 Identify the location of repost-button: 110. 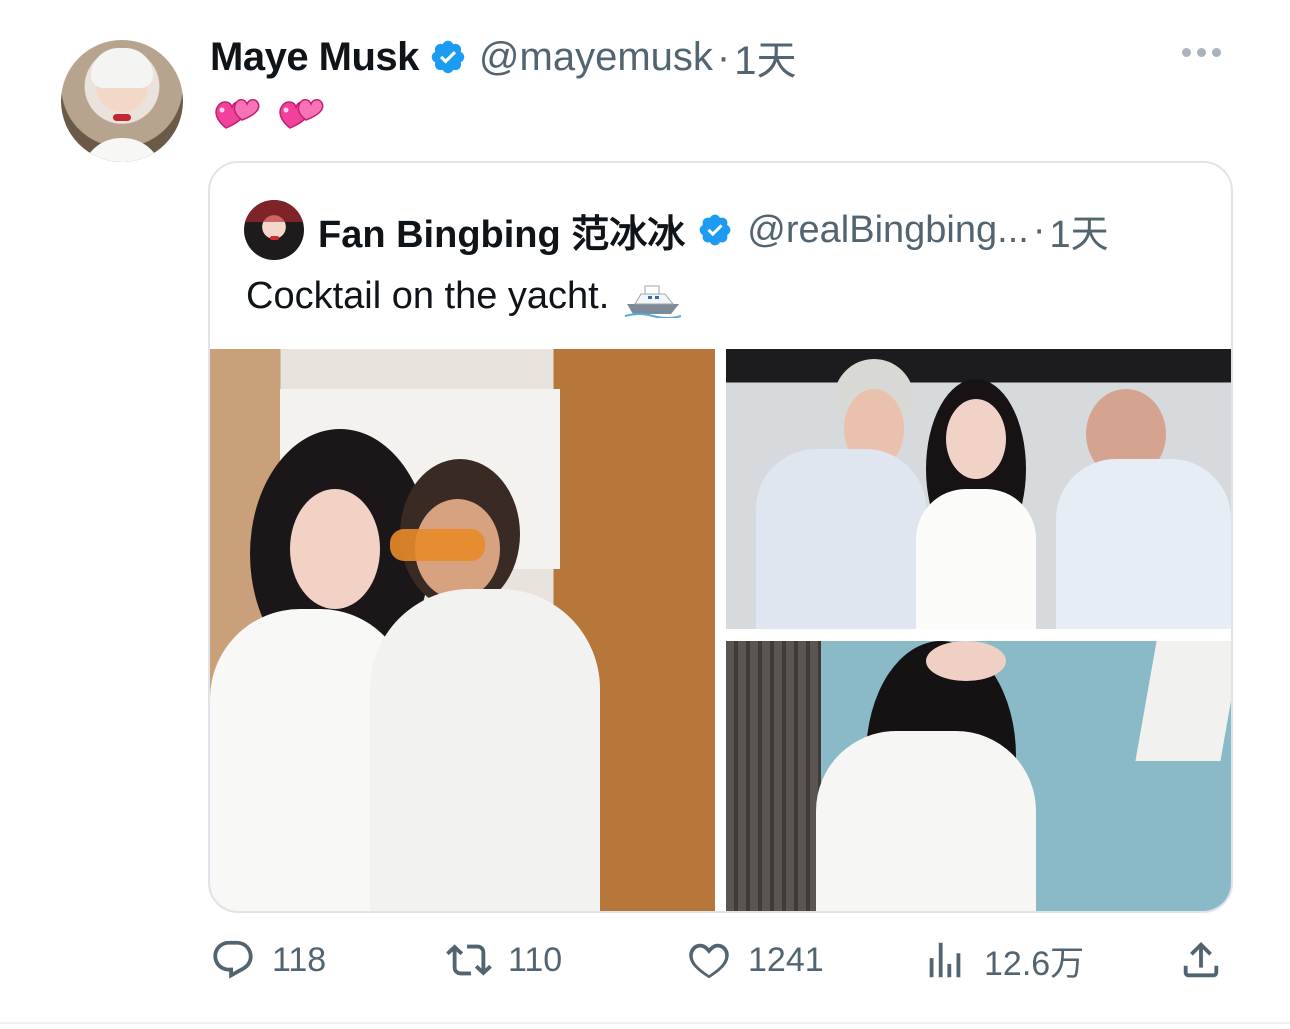
(504, 960).